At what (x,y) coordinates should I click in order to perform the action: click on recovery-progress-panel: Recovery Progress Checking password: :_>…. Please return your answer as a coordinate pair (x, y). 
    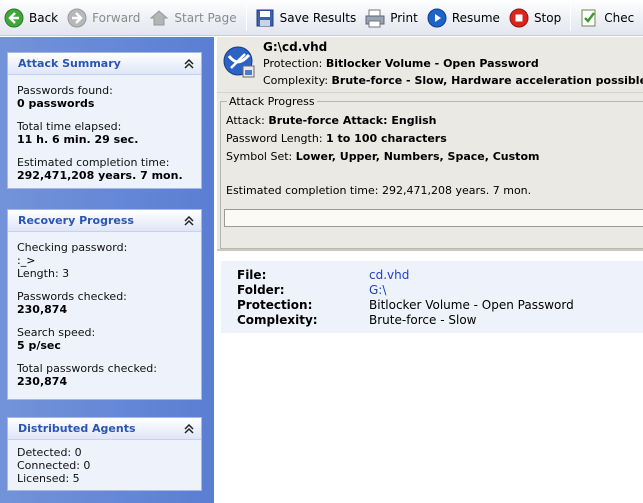
    Looking at the image, I should click on (104, 304).